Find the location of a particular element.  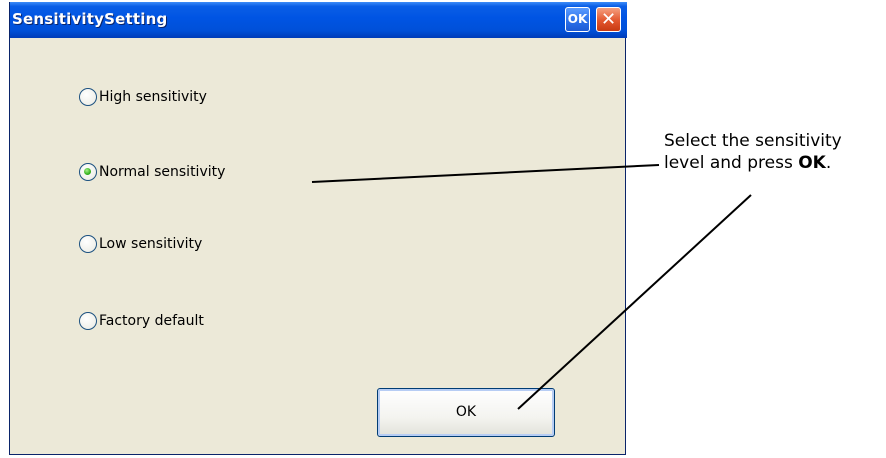

radio-high-sensitivity: High sensitivity is located at coordinates (143, 97).